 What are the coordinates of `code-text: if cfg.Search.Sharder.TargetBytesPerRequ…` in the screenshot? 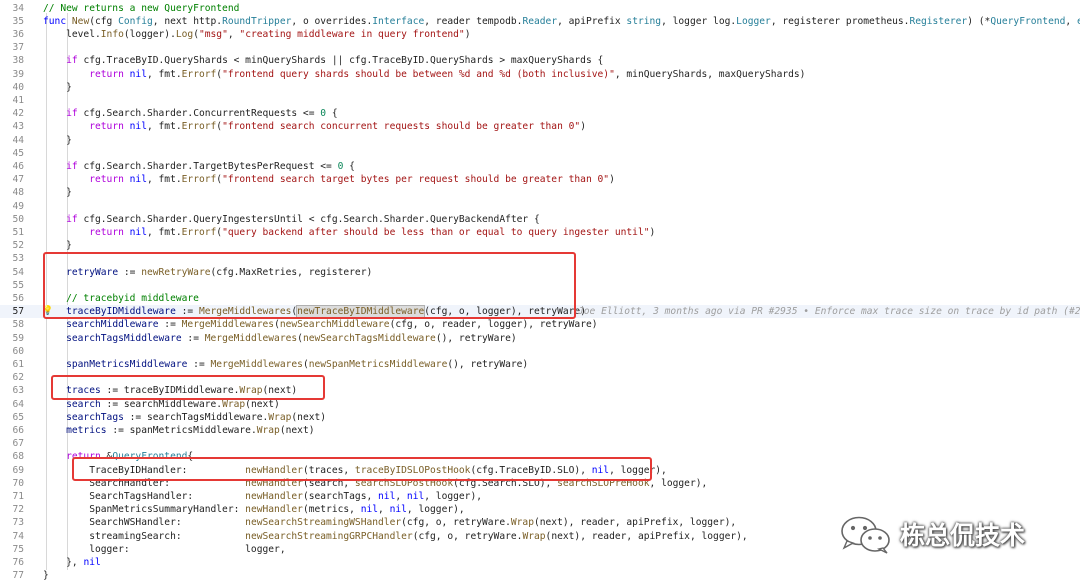 It's located at (199, 166).